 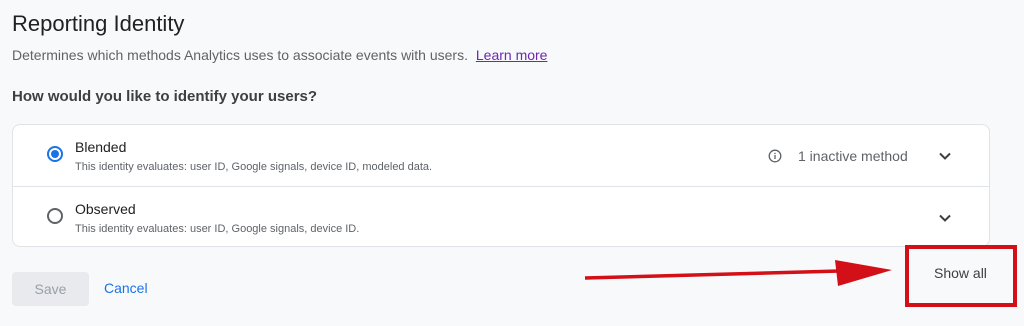 I want to click on learn-more-link: Learn more, so click(x=512, y=55).